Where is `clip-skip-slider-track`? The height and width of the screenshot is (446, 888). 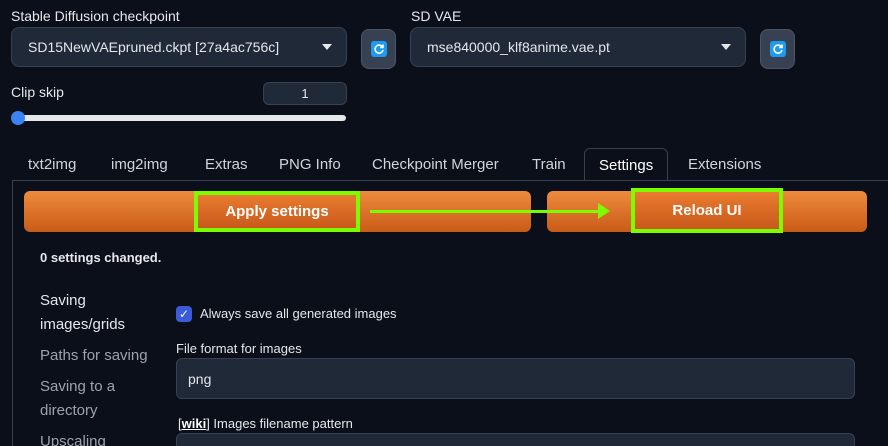
clip-skip-slider-track is located at coordinates (179, 118).